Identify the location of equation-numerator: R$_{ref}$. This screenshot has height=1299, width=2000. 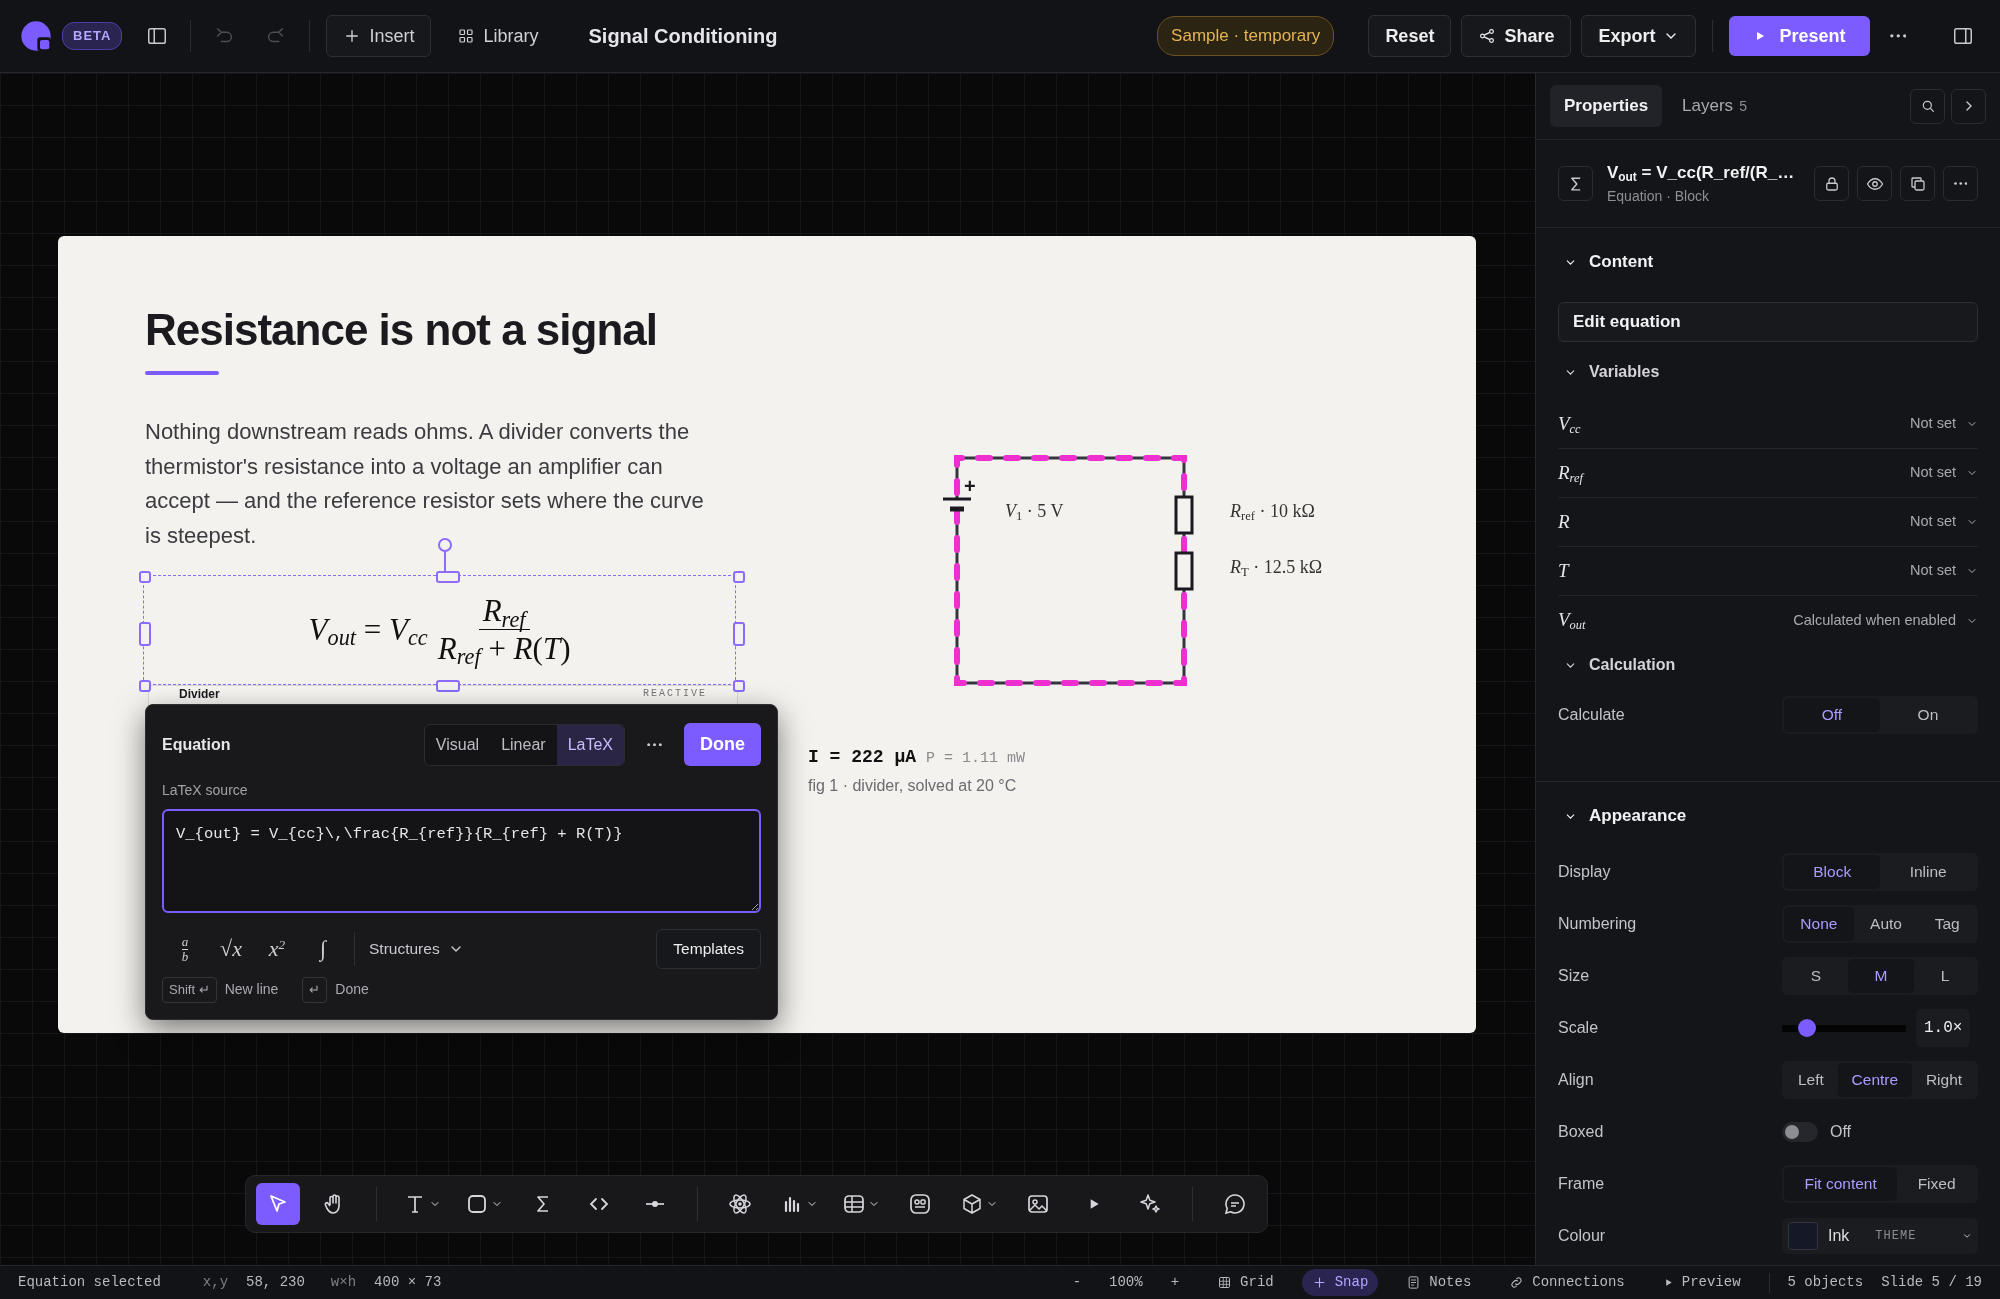
(504, 611).